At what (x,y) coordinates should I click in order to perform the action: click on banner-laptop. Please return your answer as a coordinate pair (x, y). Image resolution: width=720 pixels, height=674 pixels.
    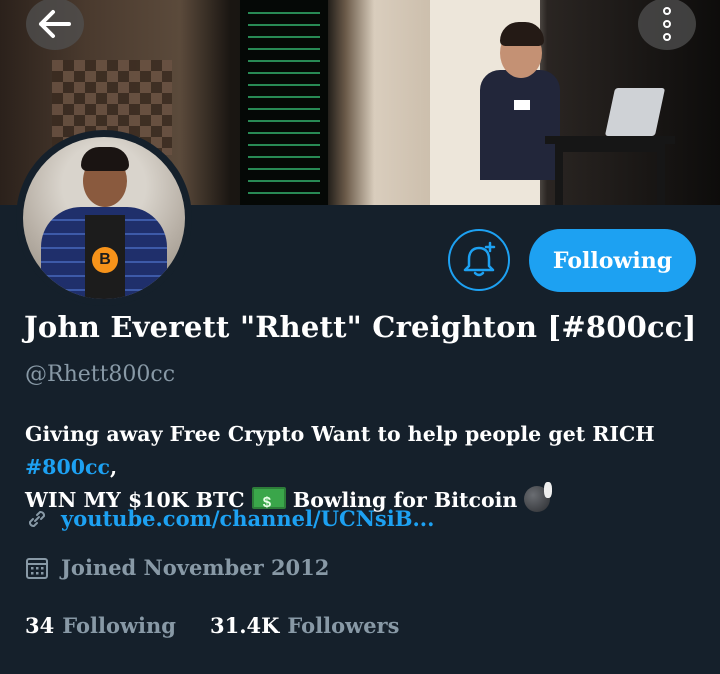
    Looking at the image, I should click on (635, 112).